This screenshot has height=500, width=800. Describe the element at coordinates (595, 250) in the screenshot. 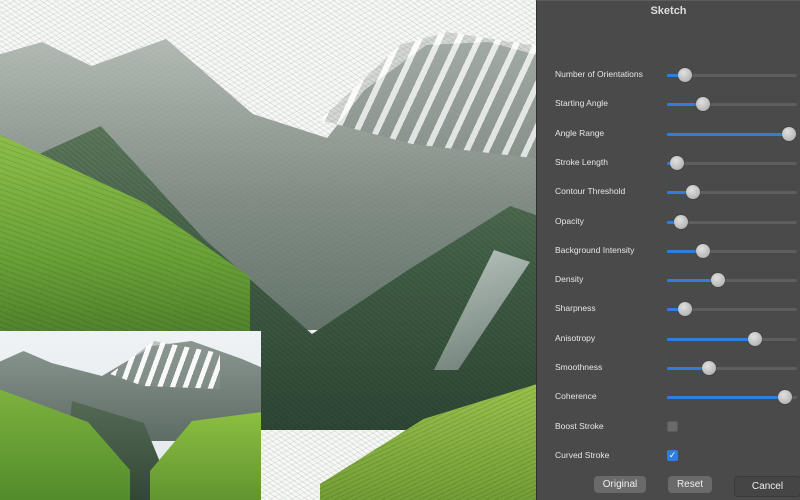

I see `background-intensity-label: Background Intensity` at that location.